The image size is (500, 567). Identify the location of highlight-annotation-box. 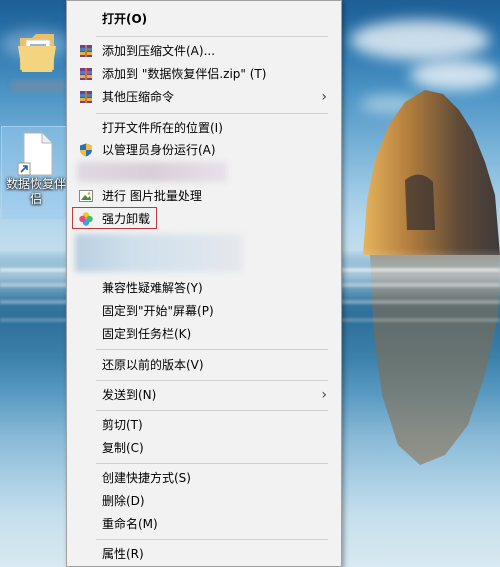
(114, 218).